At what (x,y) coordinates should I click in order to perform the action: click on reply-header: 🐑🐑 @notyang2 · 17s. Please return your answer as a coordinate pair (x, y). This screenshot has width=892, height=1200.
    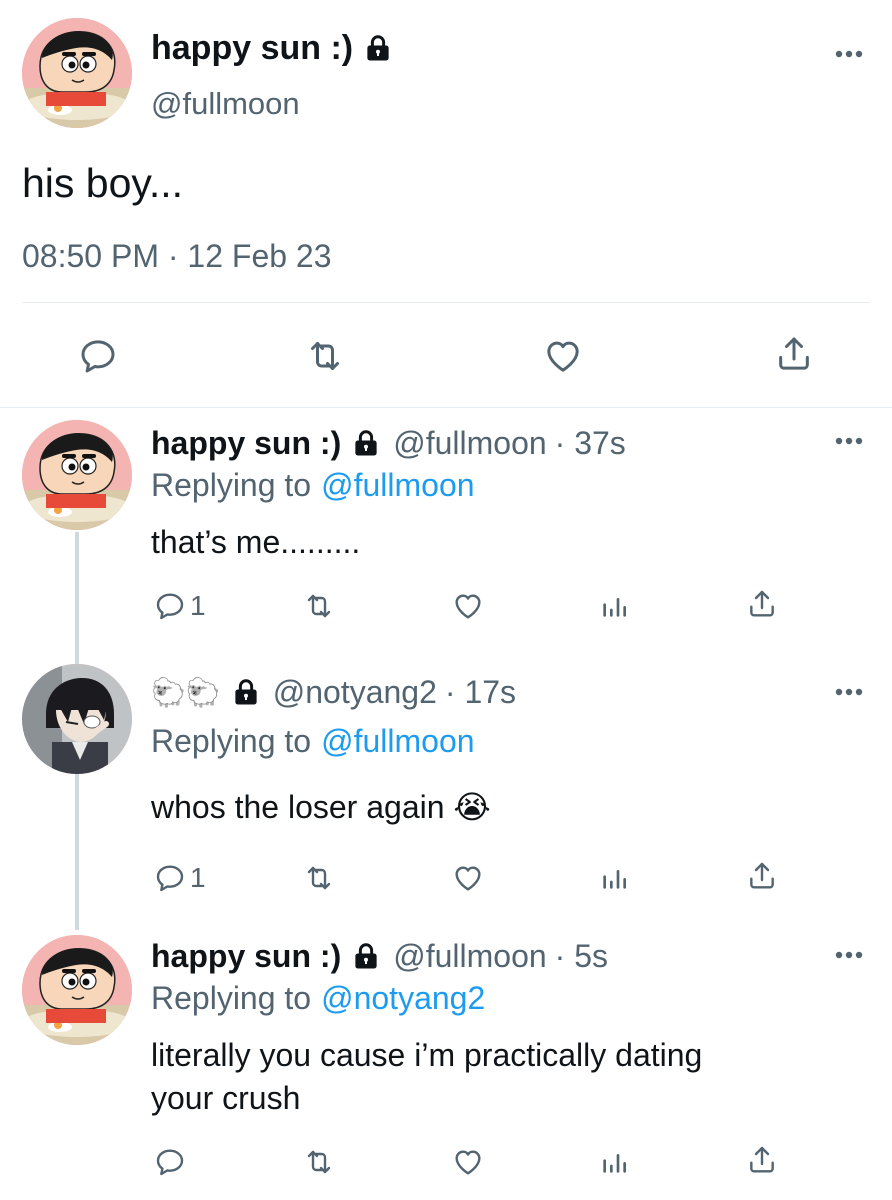
    Looking at the image, I should click on (333, 692).